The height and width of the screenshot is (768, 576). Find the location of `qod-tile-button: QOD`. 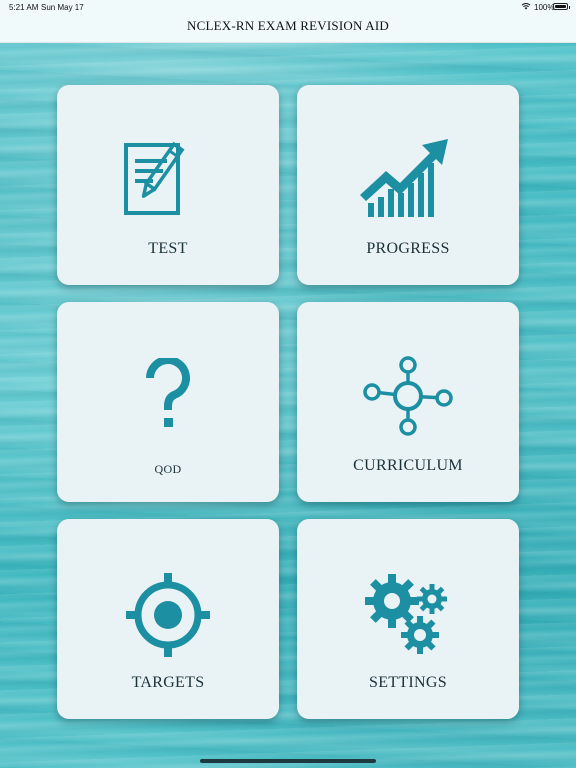

qod-tile-button: QOD is located at coordinates (168, 402).